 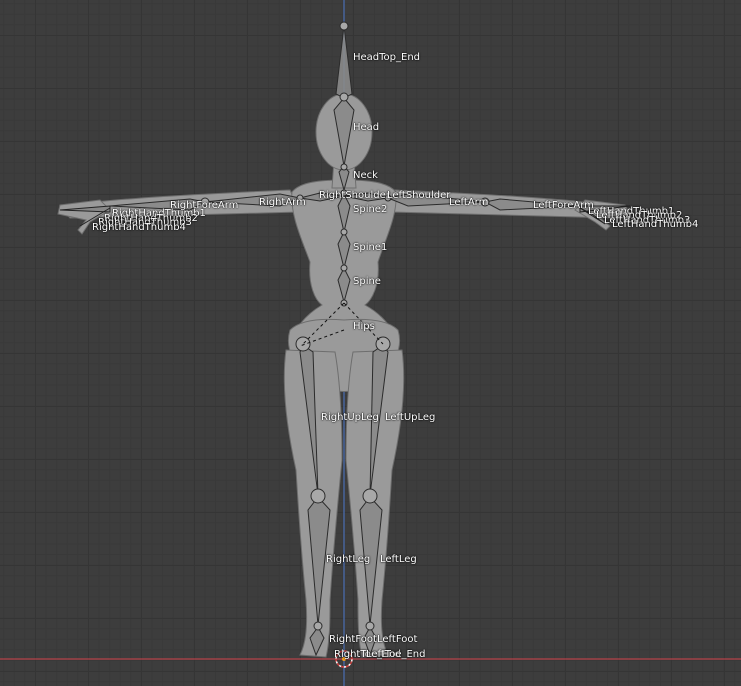 What do you see at coordinates (419, 195) in the screenshot?
I see `bone-label-left-shoulder: LeftShoulder` at bounding box center [419, 195].